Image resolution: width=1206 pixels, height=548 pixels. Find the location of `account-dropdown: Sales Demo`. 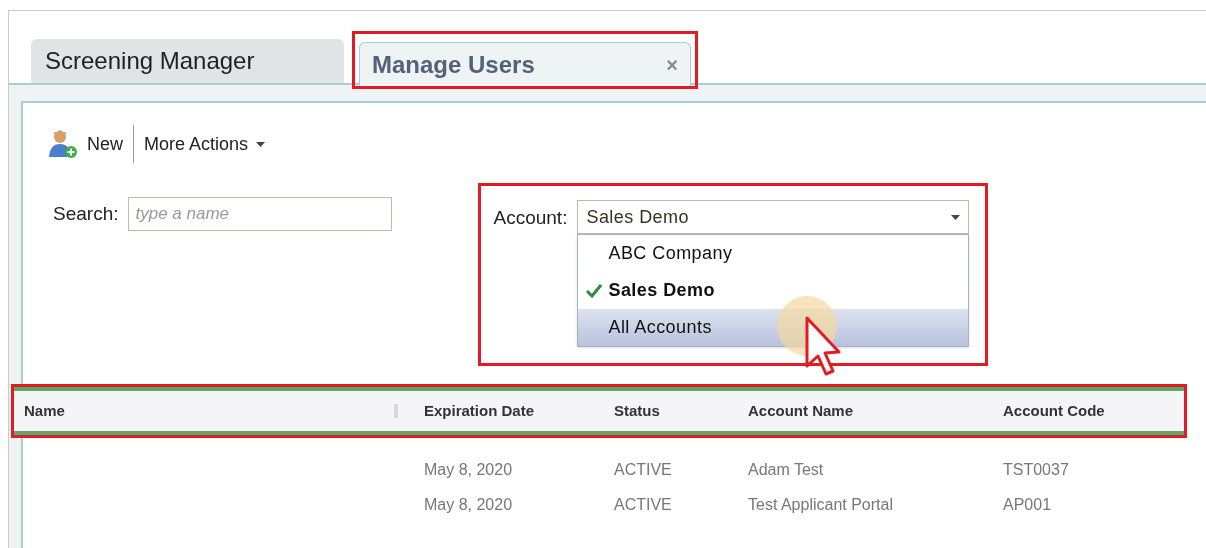

account-dropdown: Sales Demo is located at coordinates (773, 217).